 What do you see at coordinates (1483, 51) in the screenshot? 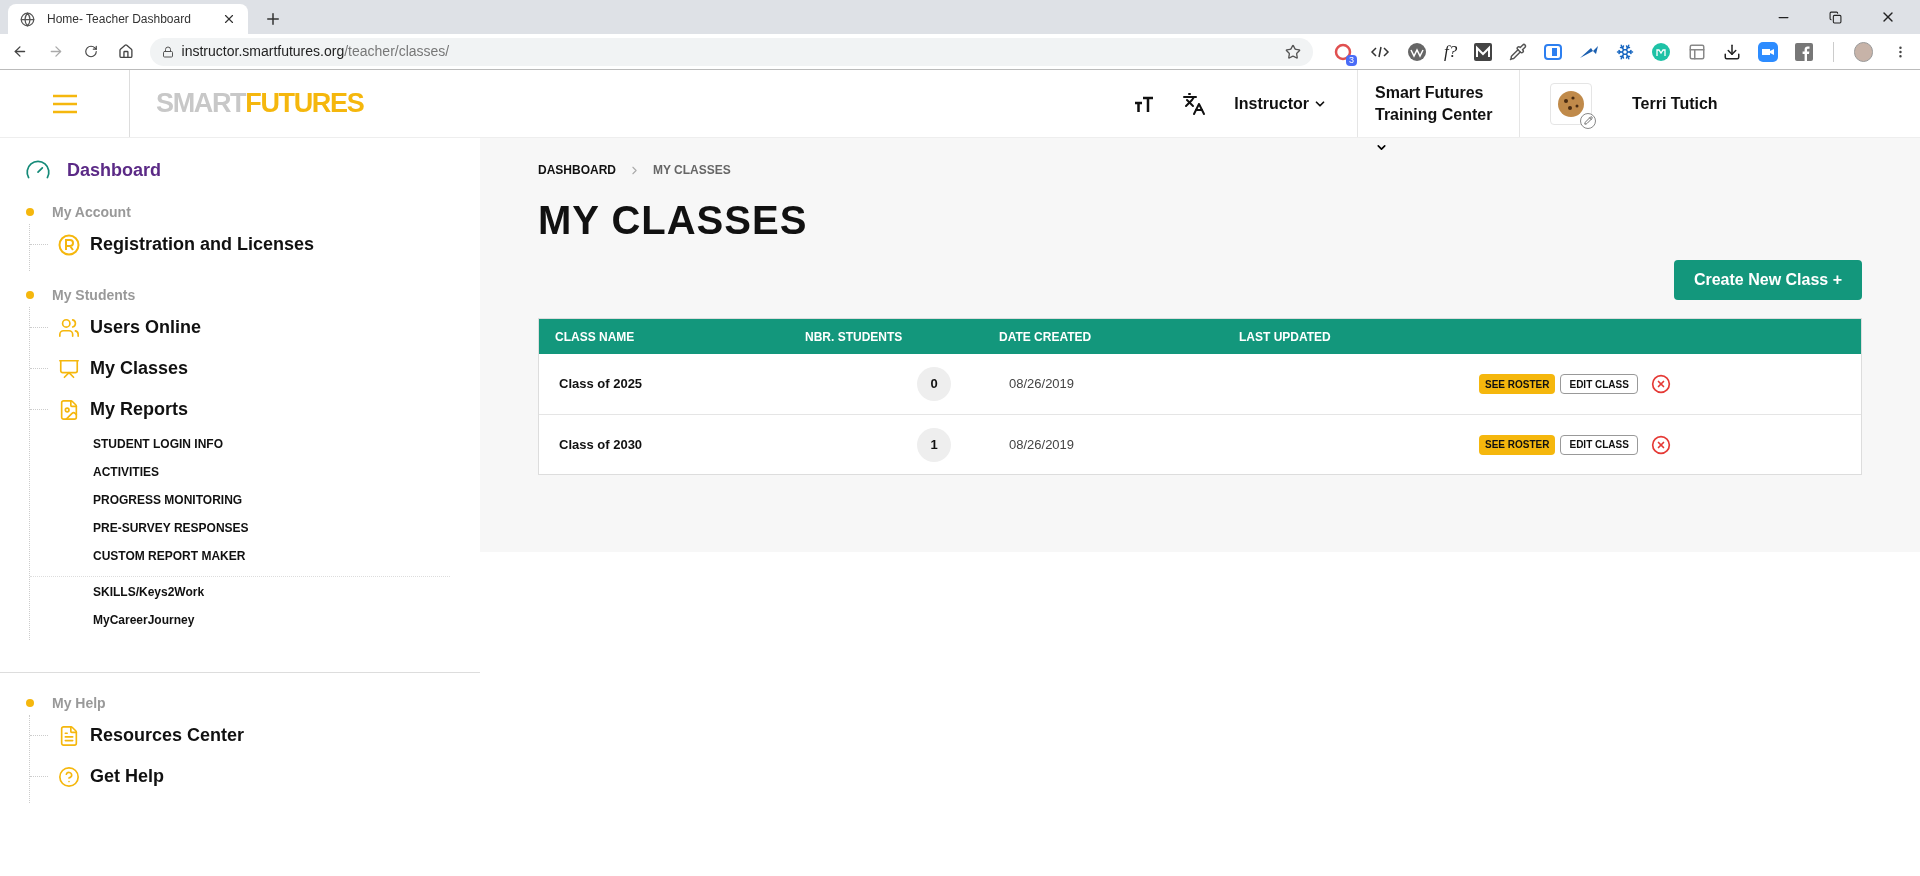
I see `mail-icon` at bounding box center [1483, 51].